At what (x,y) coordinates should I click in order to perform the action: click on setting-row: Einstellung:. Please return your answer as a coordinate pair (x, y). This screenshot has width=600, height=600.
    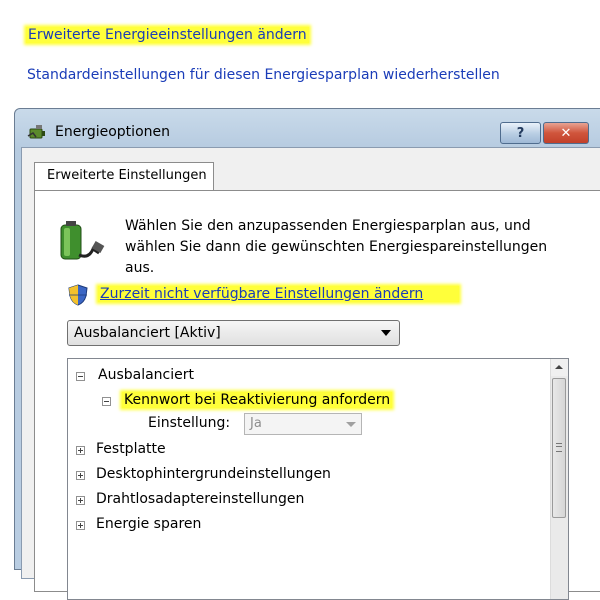
    Looking at the image, I should click on (189, 423).